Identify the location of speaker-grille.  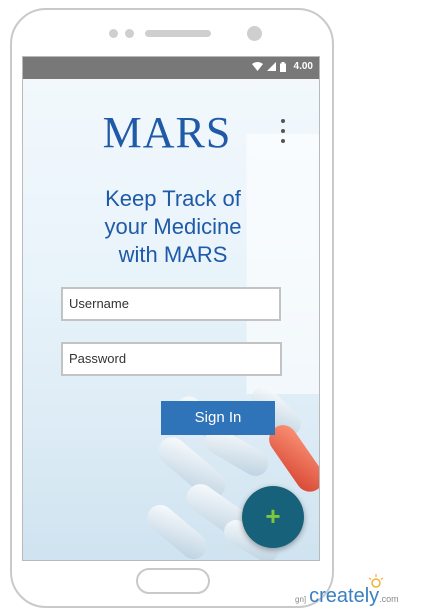
(178, 33).